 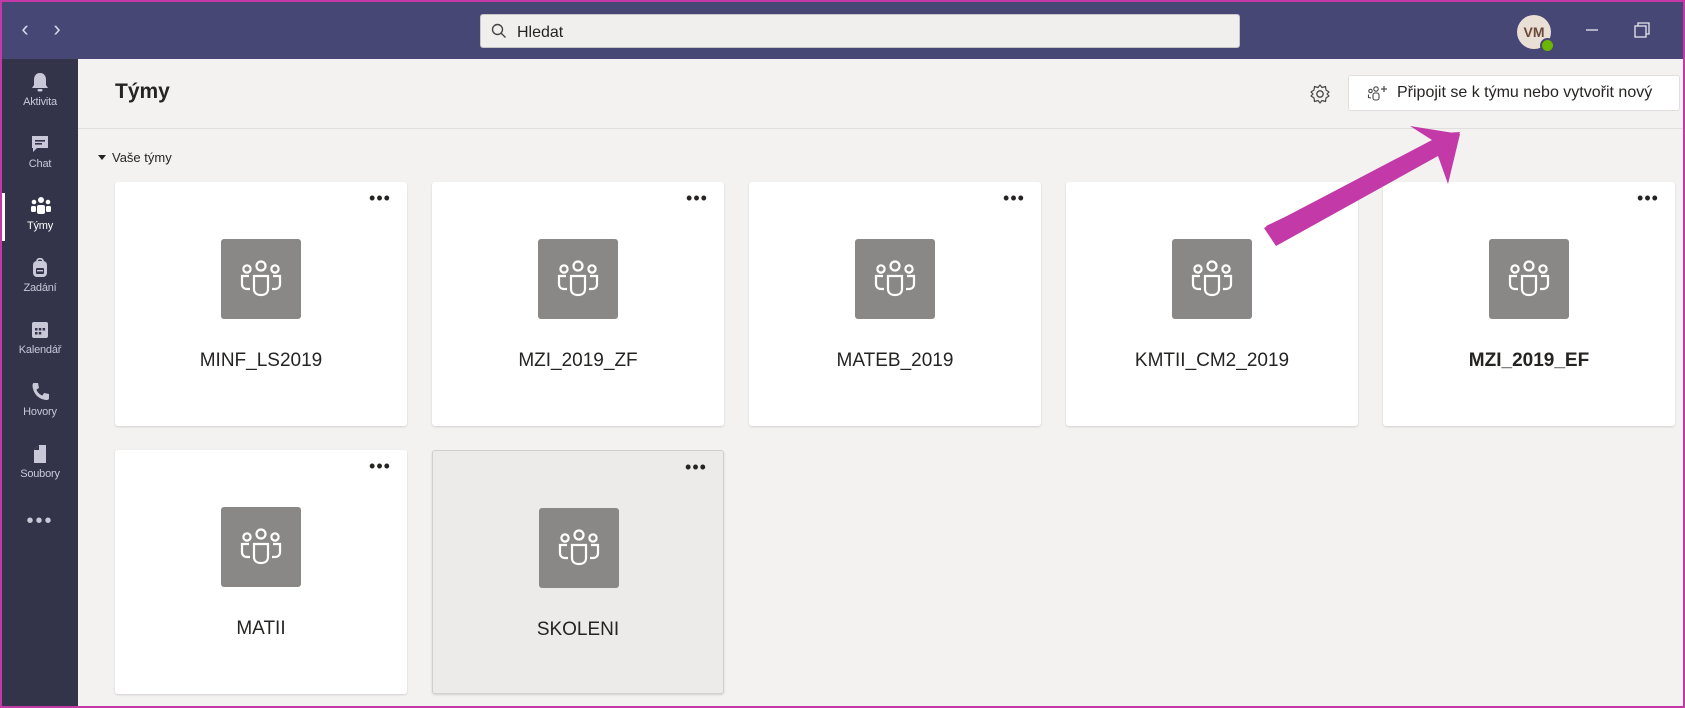 I want to click on team-name: MZI_2019_ZF, so click(x=578, y=360).